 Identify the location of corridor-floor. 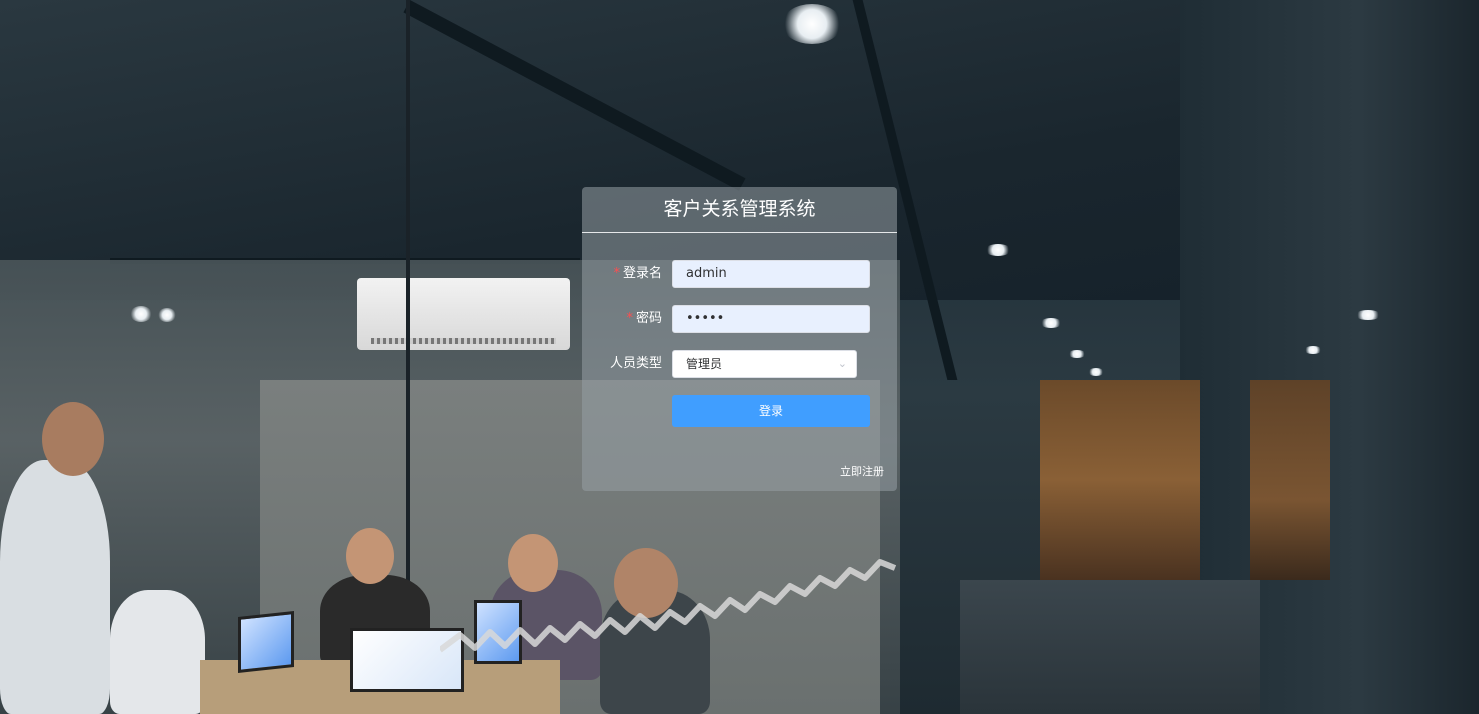
(1110, 647).